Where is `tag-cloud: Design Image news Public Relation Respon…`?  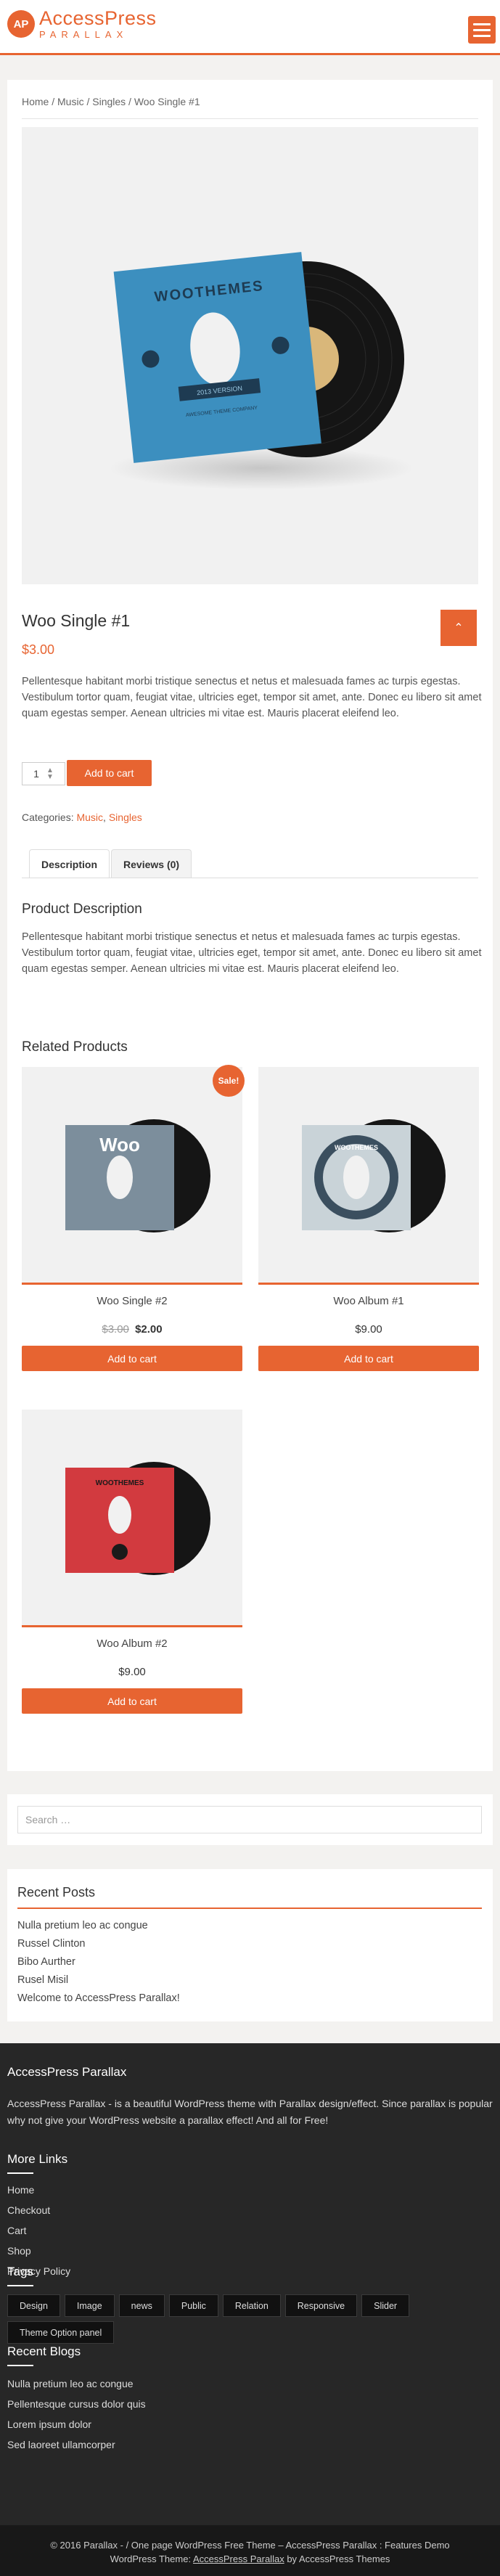
tag-cloud: Design Image news Public Relation Respon… is located at coordinates (250, 2319).